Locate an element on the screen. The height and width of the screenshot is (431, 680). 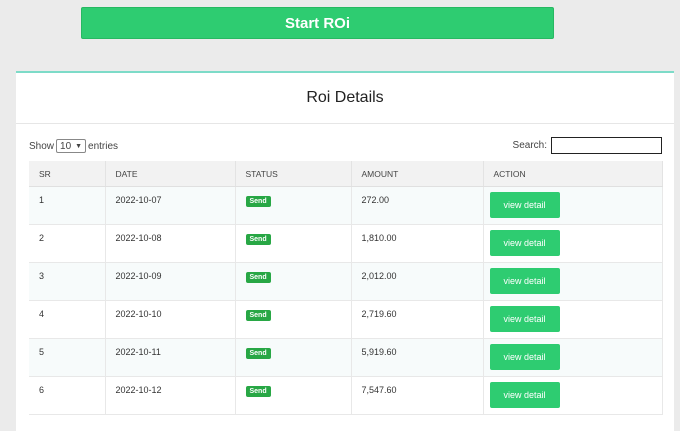
cell-date: 2022-10-10 is located at coordinates (170, 319).